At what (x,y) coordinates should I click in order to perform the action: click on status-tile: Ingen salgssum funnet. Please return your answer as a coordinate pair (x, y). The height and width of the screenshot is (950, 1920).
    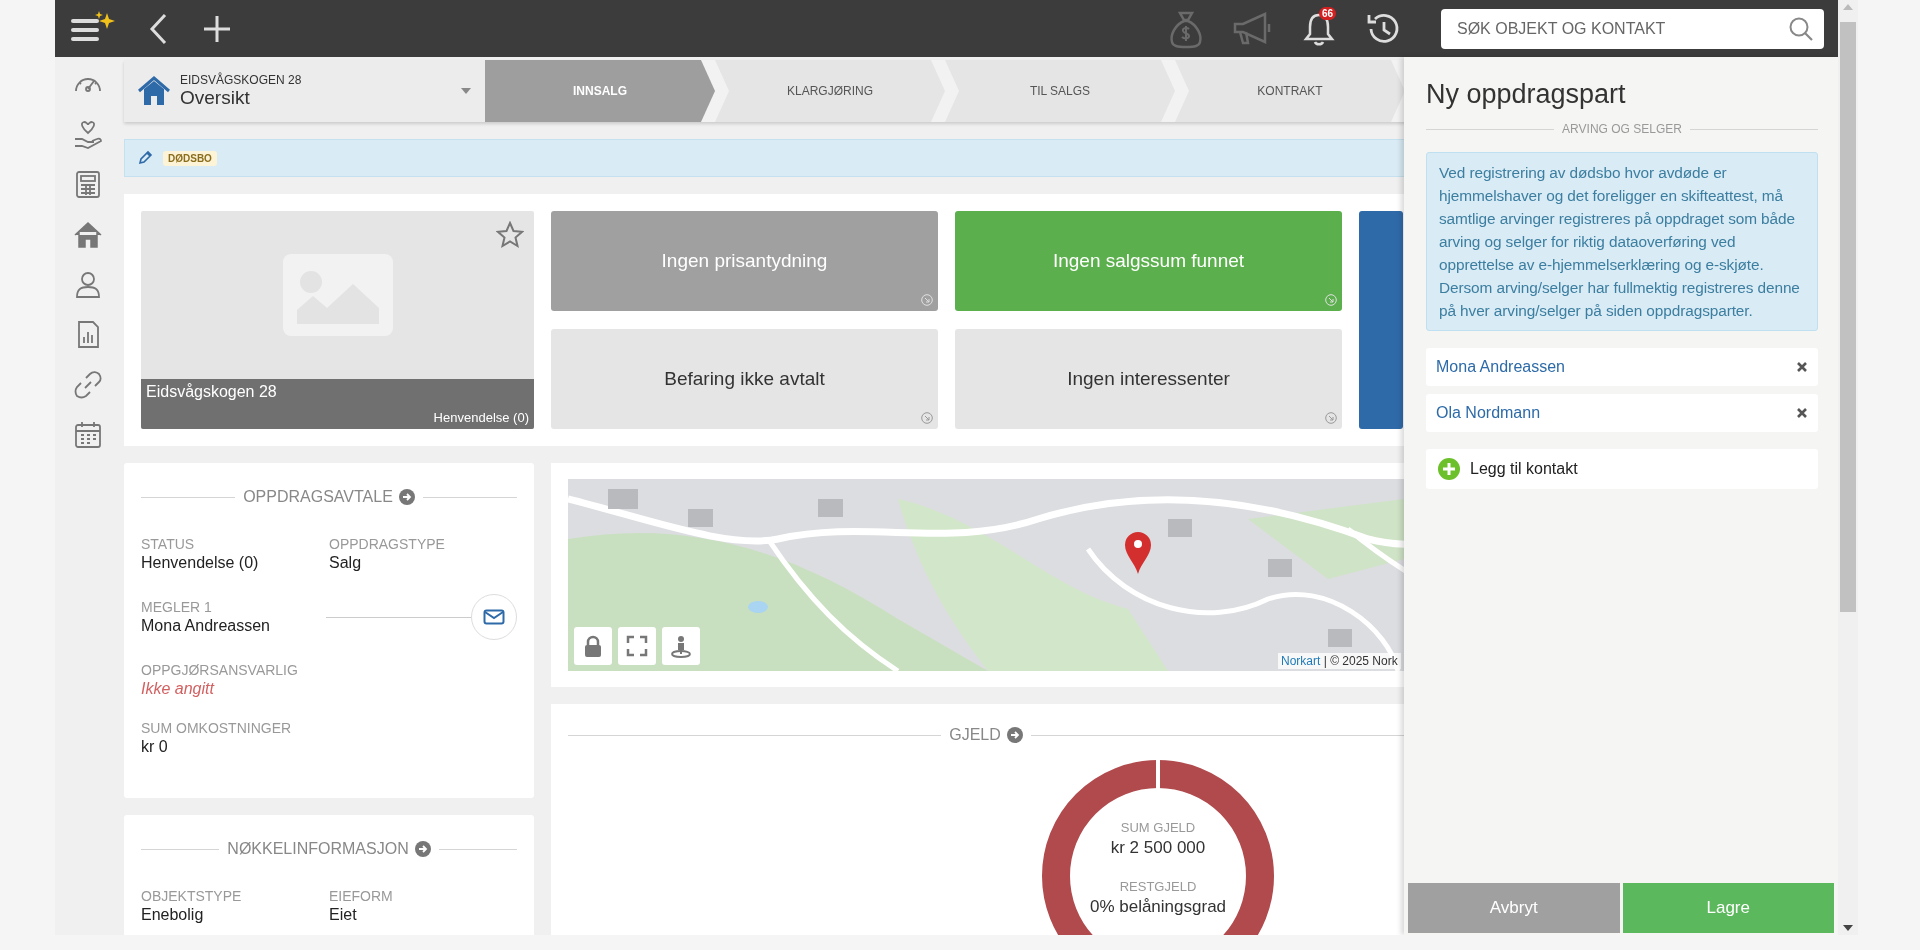
    Looking at the image, I should click on (1148, 261).